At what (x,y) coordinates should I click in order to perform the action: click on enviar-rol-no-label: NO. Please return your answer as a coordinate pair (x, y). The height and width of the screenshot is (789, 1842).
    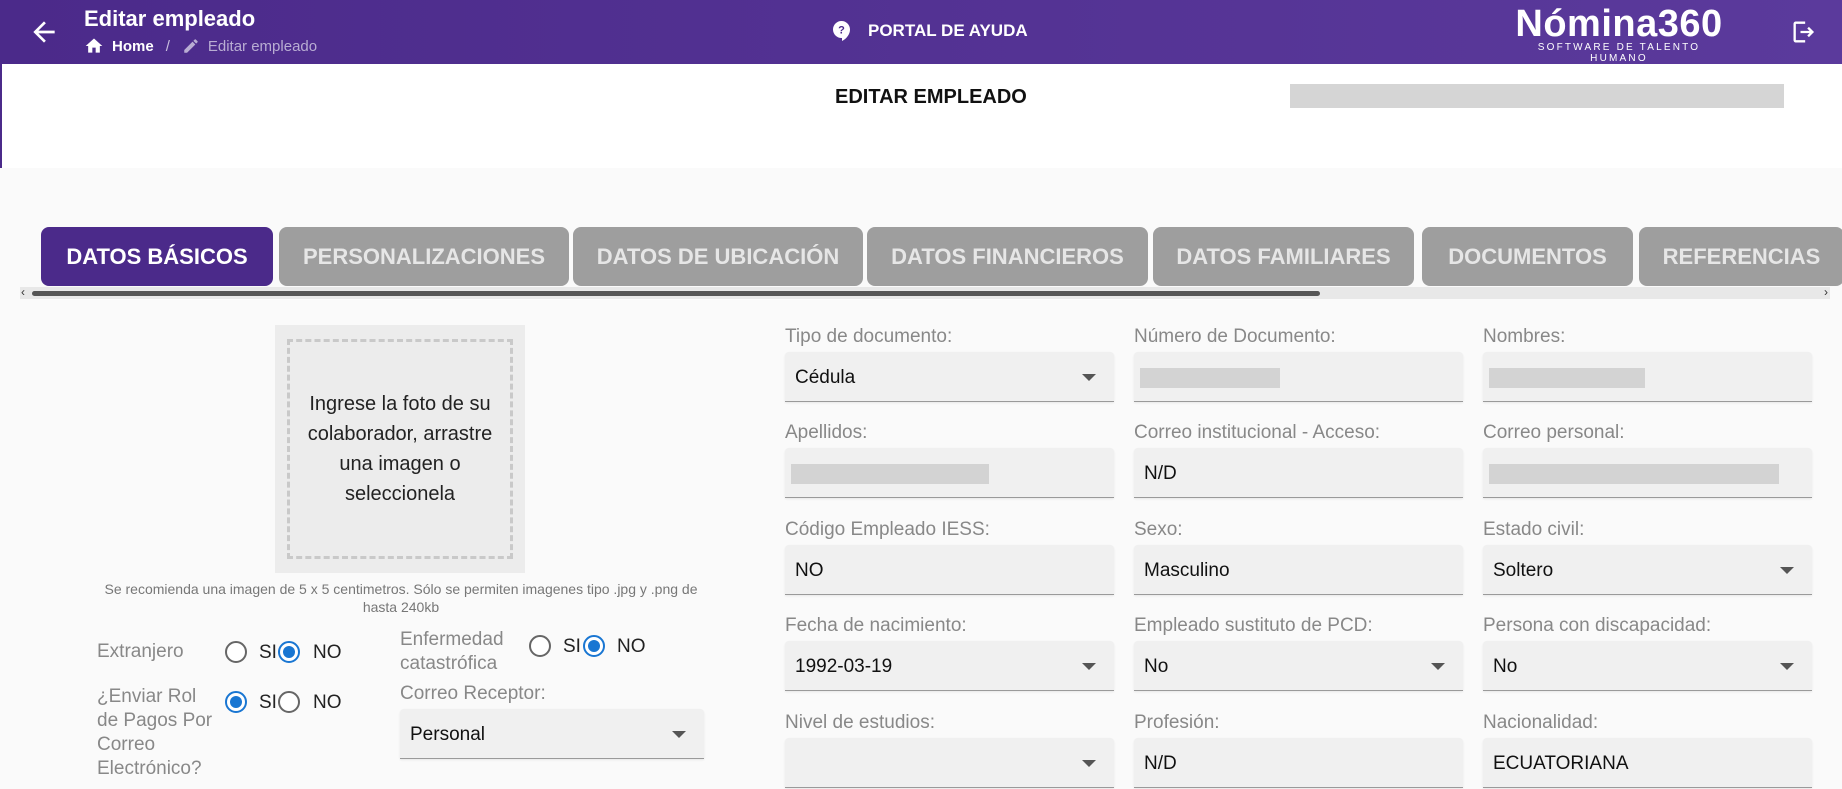
    Looking at the image, I should click on (327, 702).